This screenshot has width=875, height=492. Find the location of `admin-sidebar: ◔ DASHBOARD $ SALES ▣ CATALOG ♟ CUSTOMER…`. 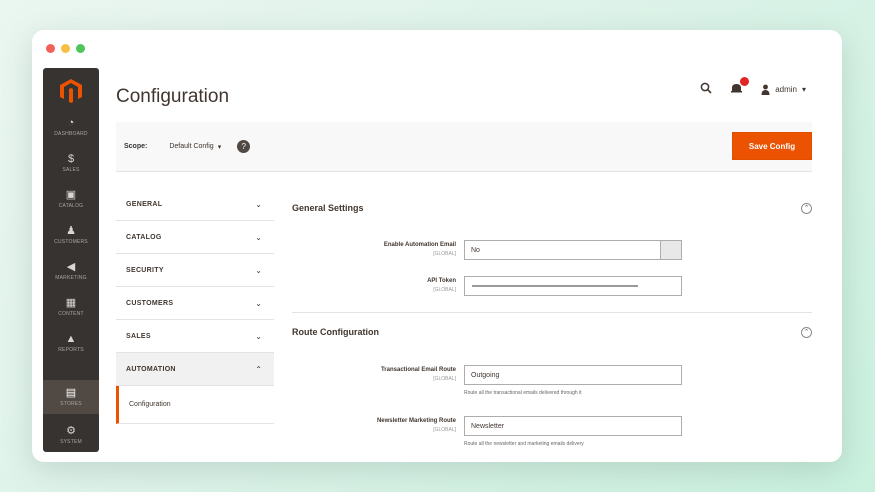

admin-sidebar: ◔ DASHBOARD $ SALES ▣ CATALOG ♟ CUSTOMER… is located at coordinates (71, 260).